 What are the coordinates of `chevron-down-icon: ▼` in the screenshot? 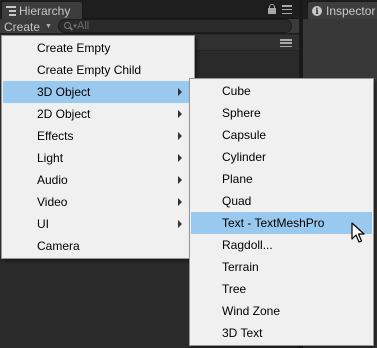 It's located at (48, 26).